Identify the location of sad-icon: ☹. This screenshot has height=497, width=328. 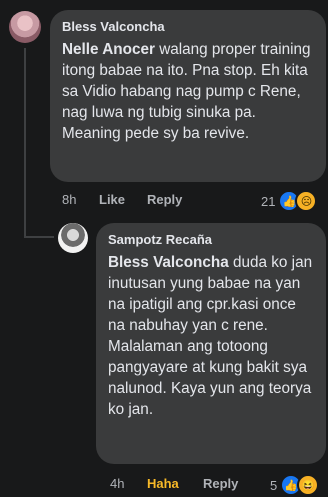
(306, 201).